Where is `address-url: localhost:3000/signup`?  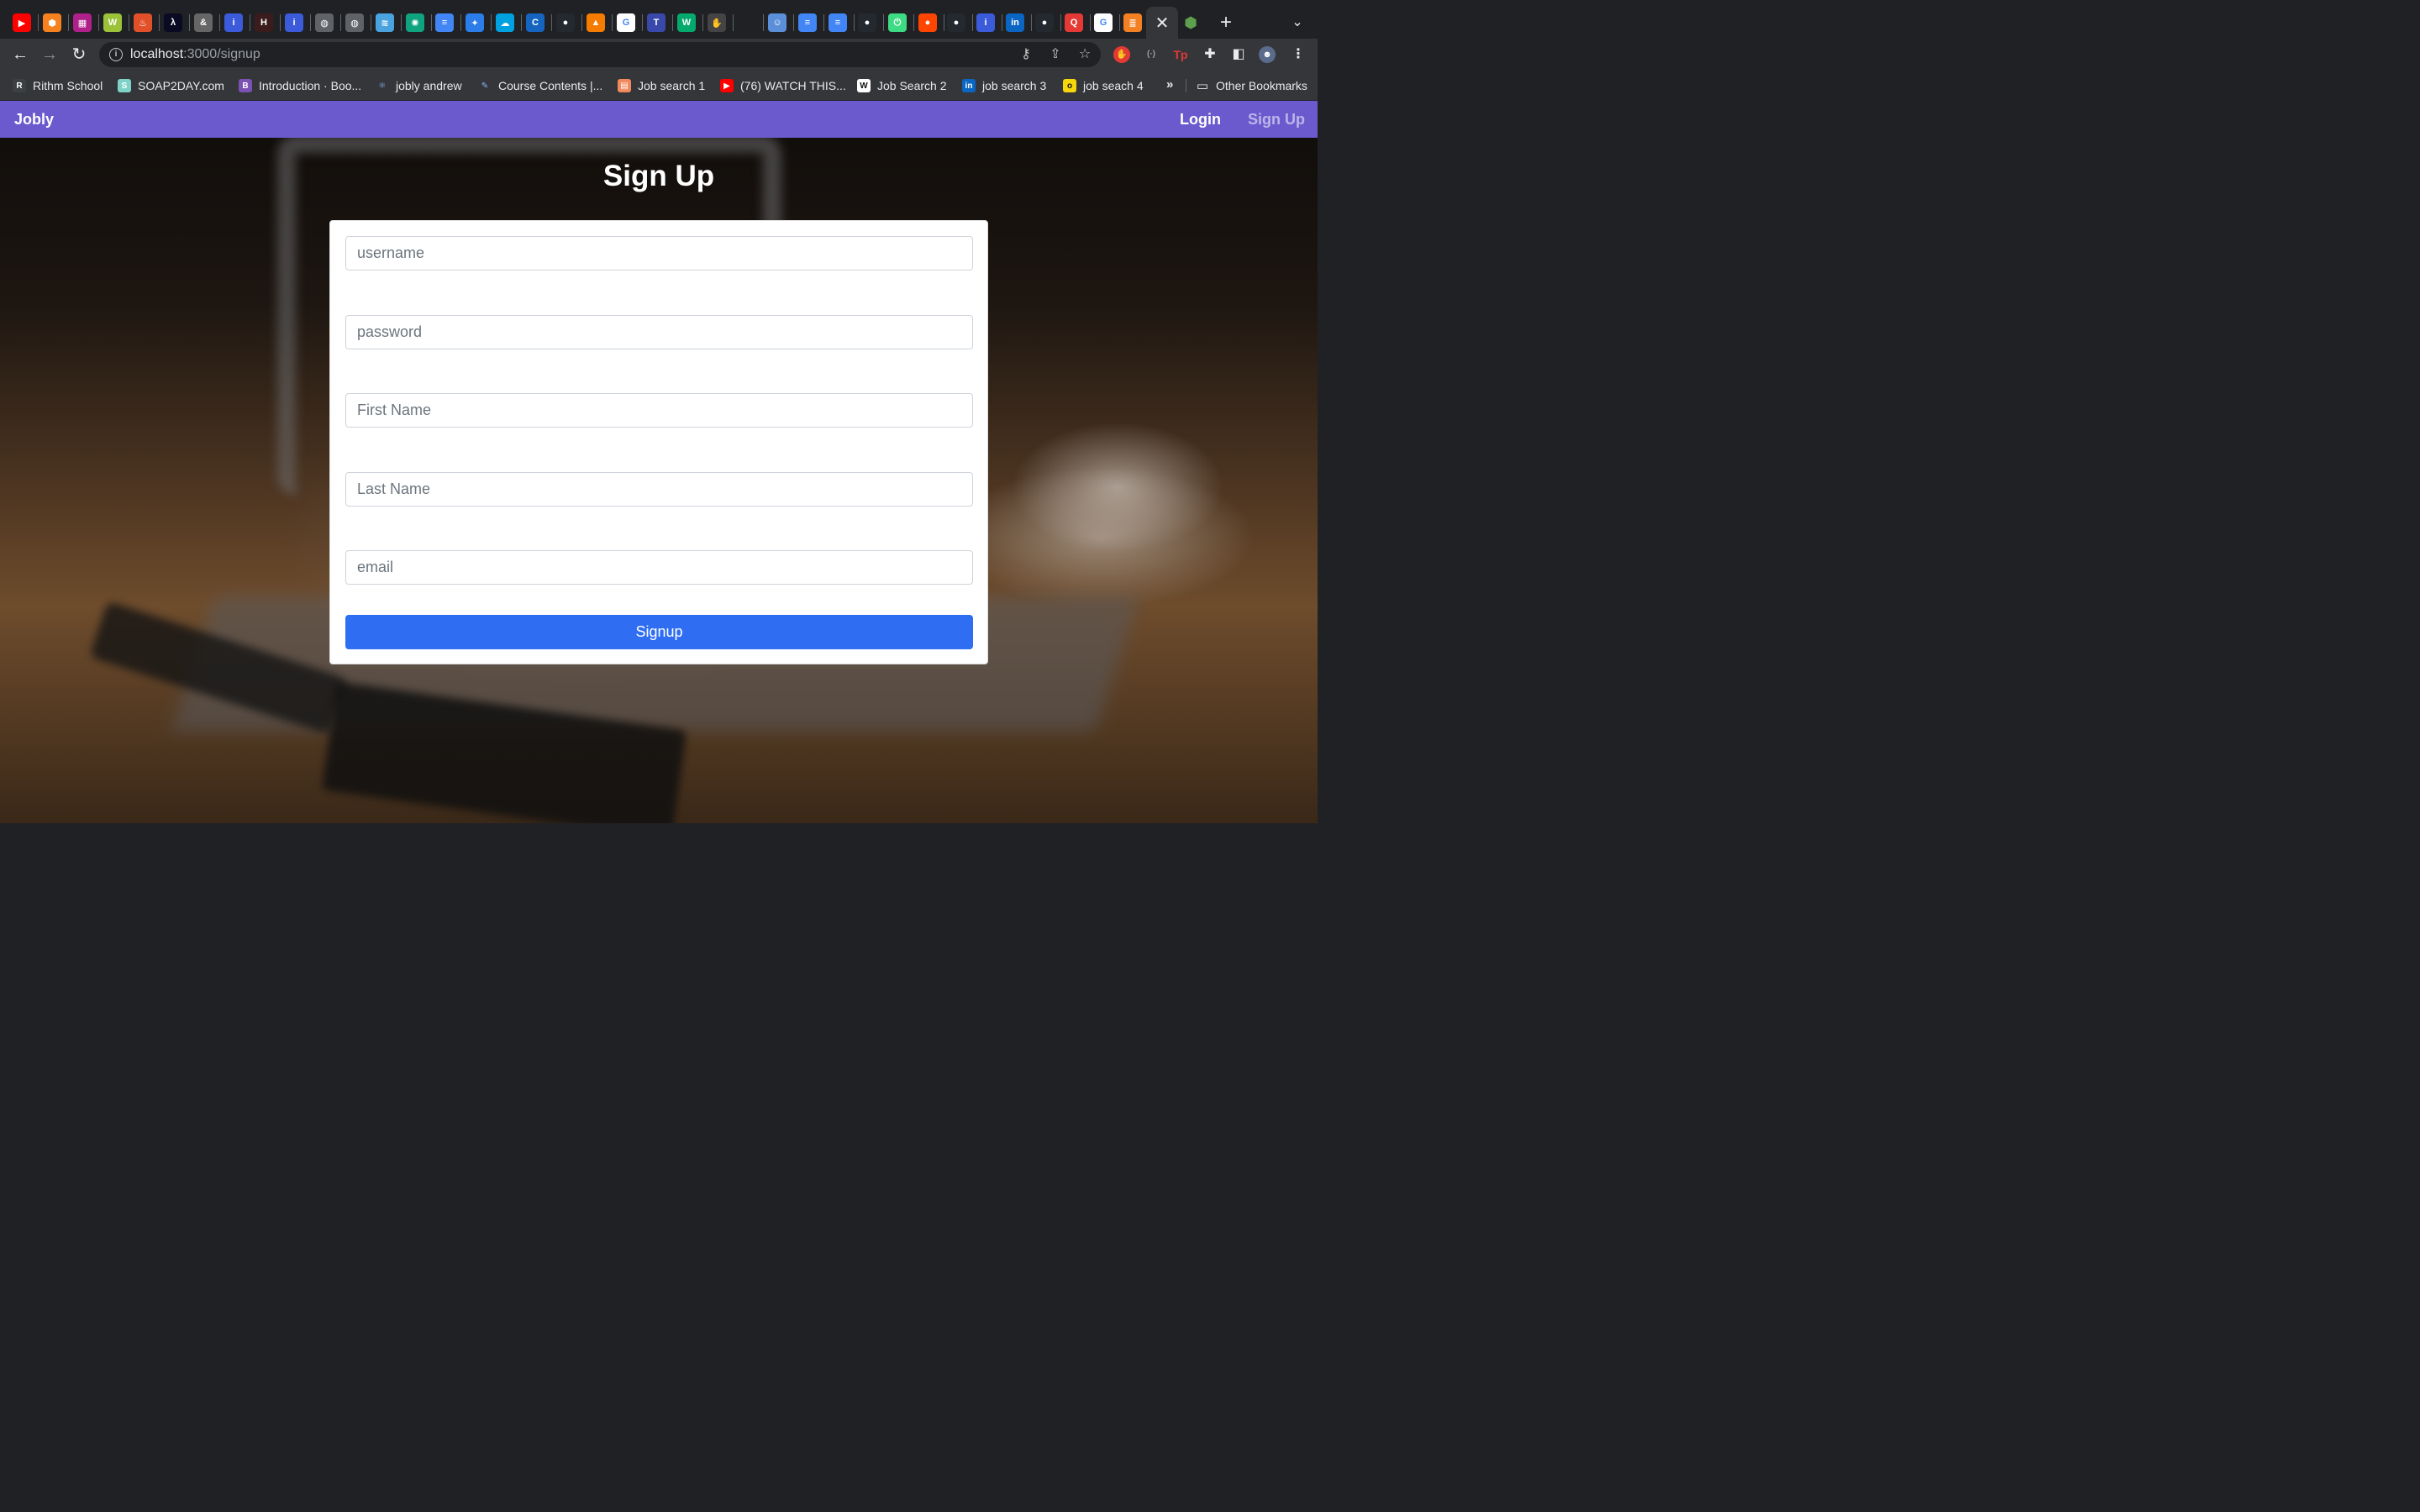 address-url: localhost:3000/signup is located at coordinates (195, 54).